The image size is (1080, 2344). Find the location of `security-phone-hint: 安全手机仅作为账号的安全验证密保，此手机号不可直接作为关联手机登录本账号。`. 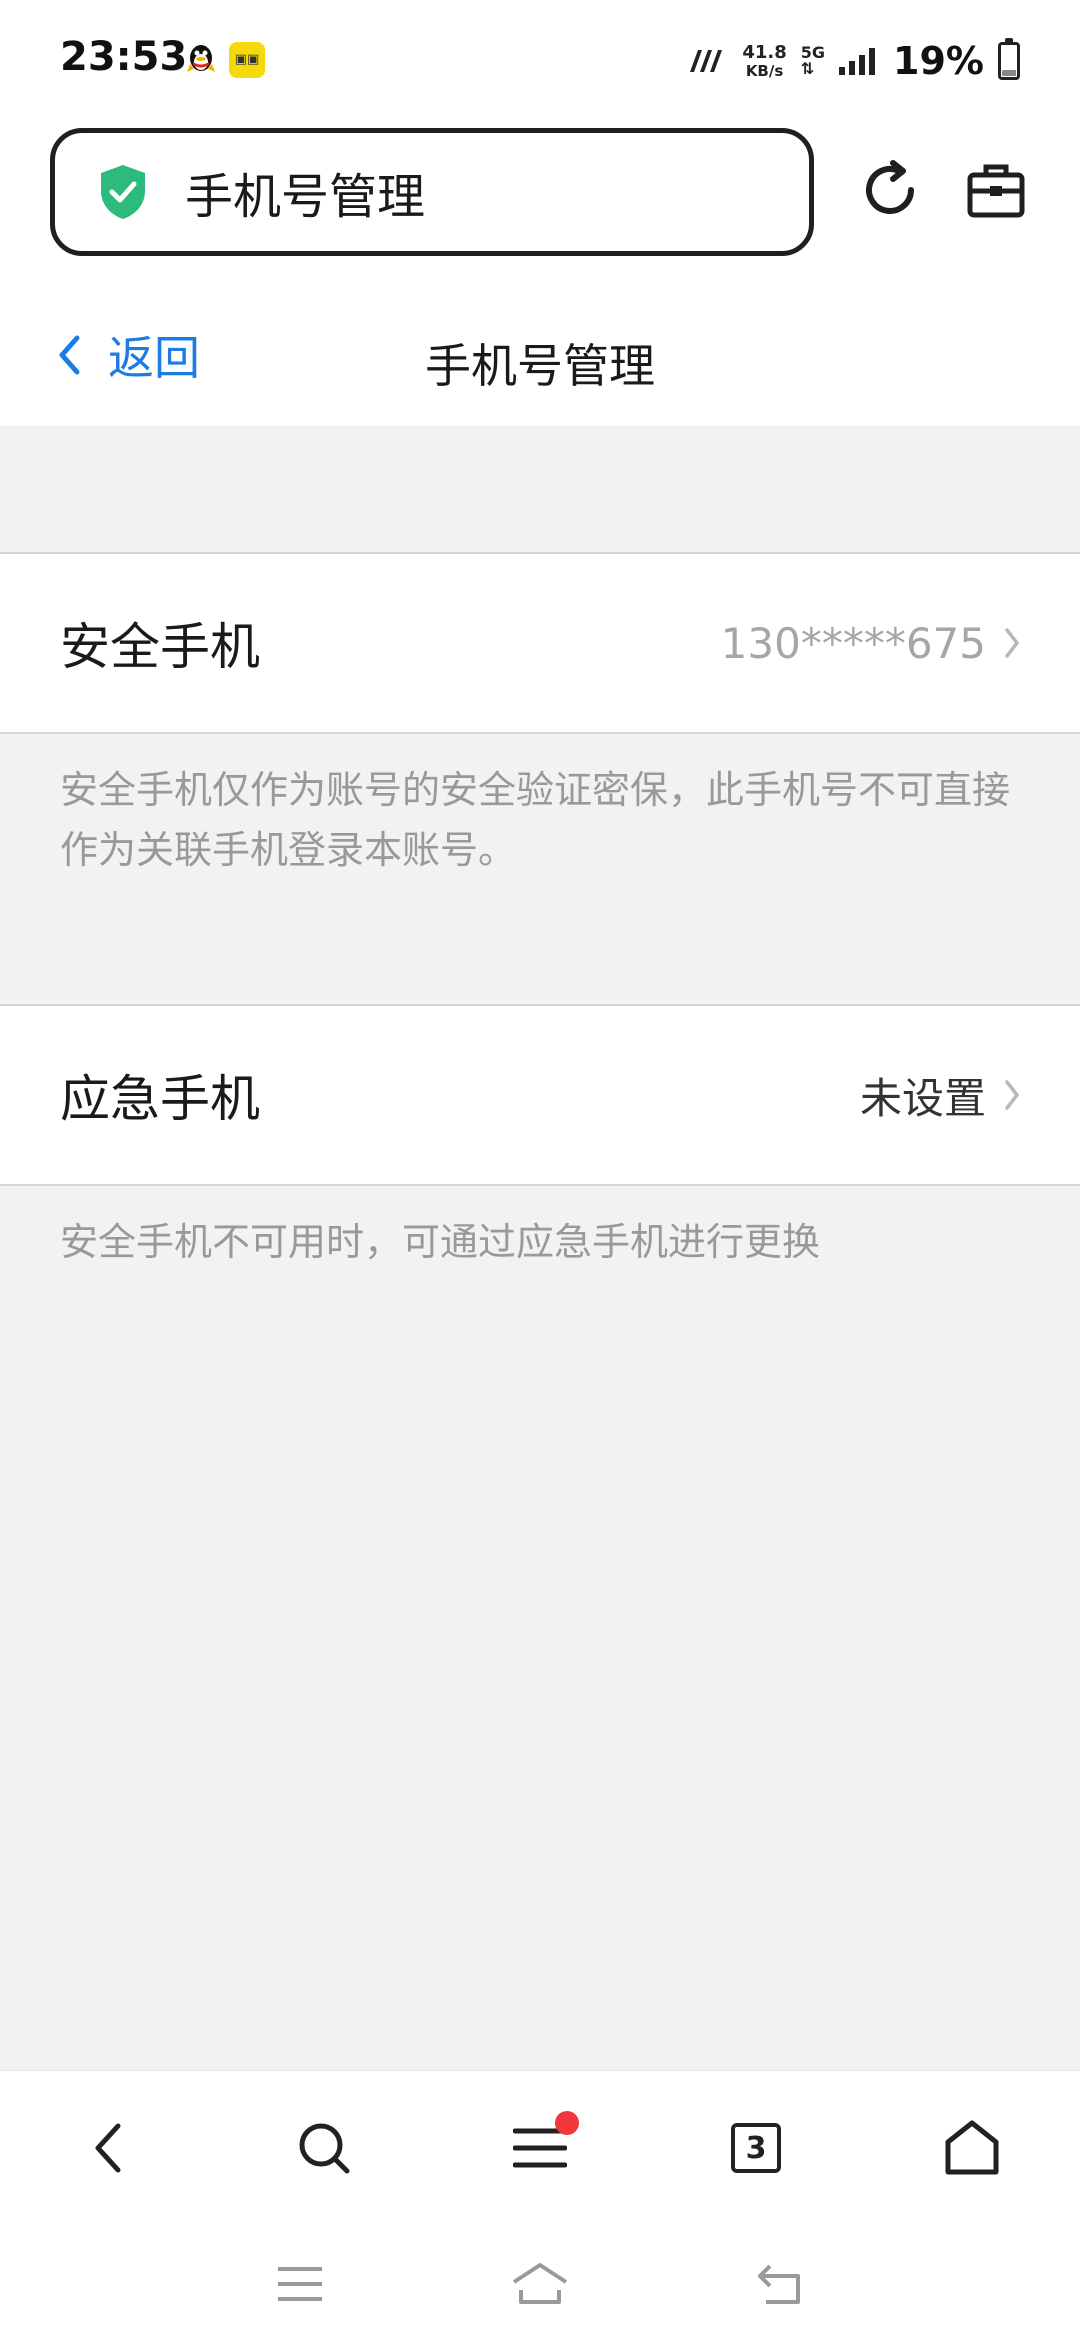

security-phone-hint: 安全手机仅作为账号的安全验证密保，此手机号不可直接作为关联手机登录本账号。 is located at coordinates (535, 820).